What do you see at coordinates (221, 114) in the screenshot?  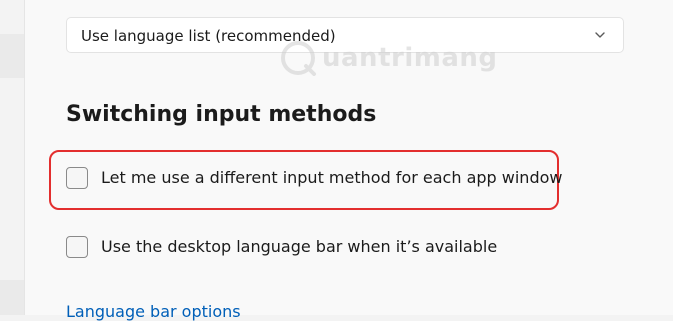 I see `section-heading: Switching input methods` at bounding box center [221, 114].